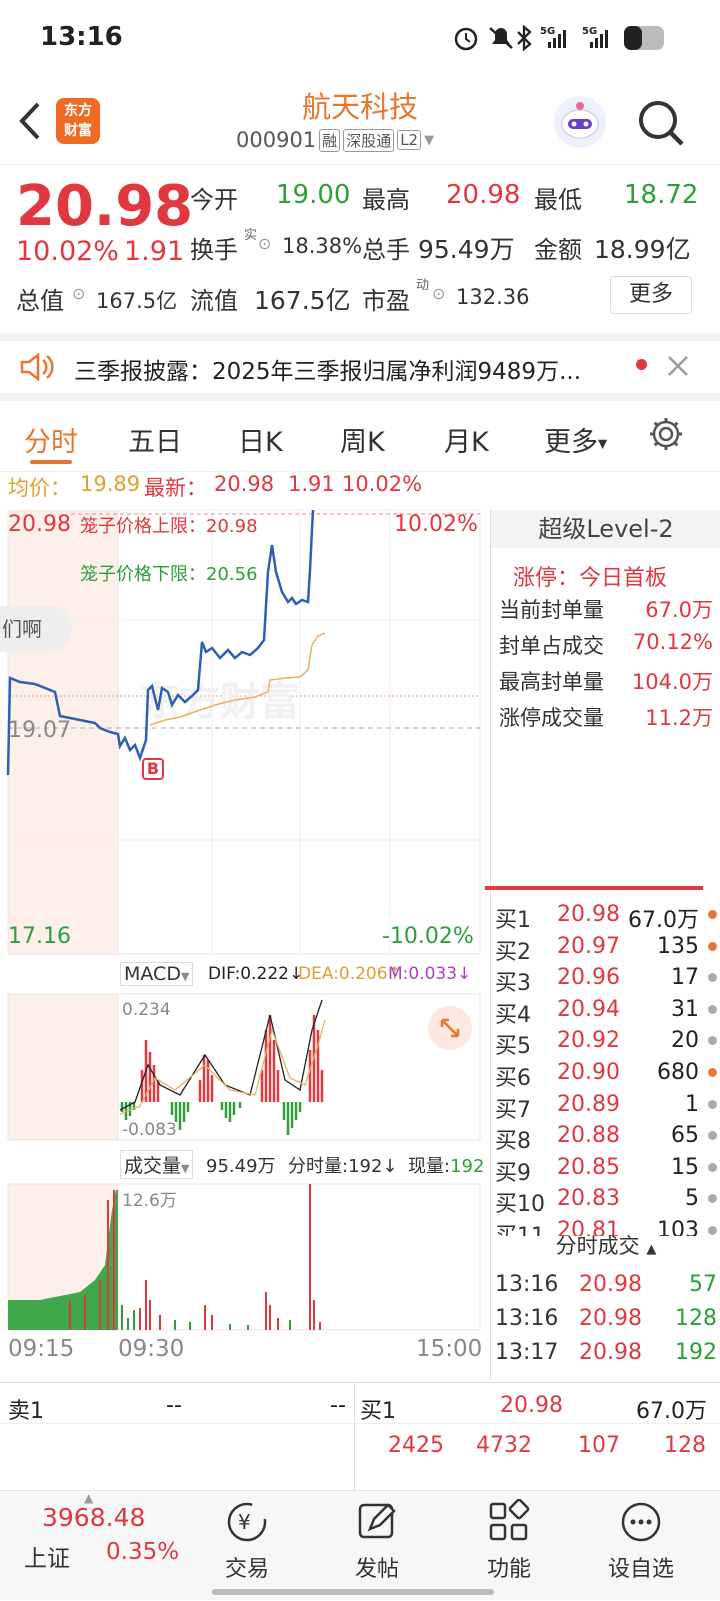  I want to click on minute-volume: 分时量:192↓, so click(343, 1166).